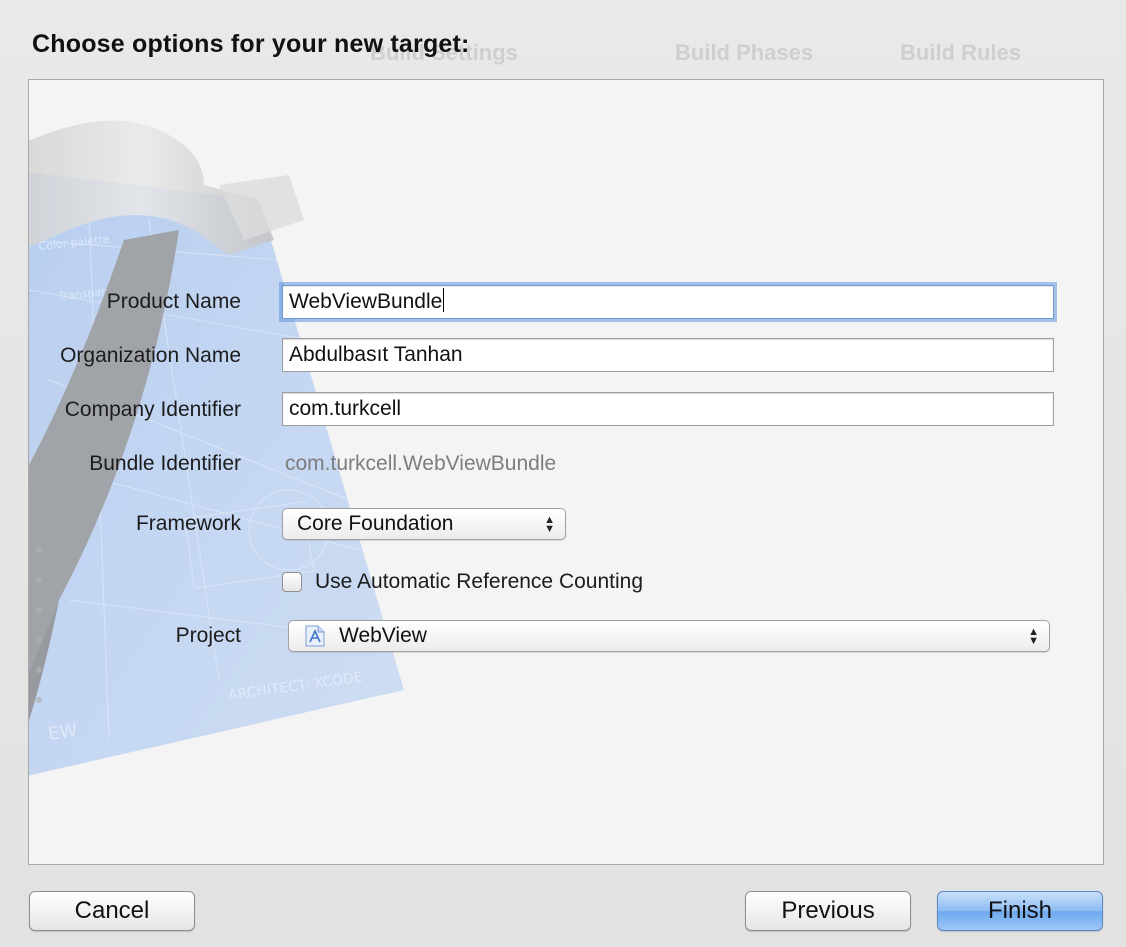  I want to click on project-selected: WebView, so click(383, 635).